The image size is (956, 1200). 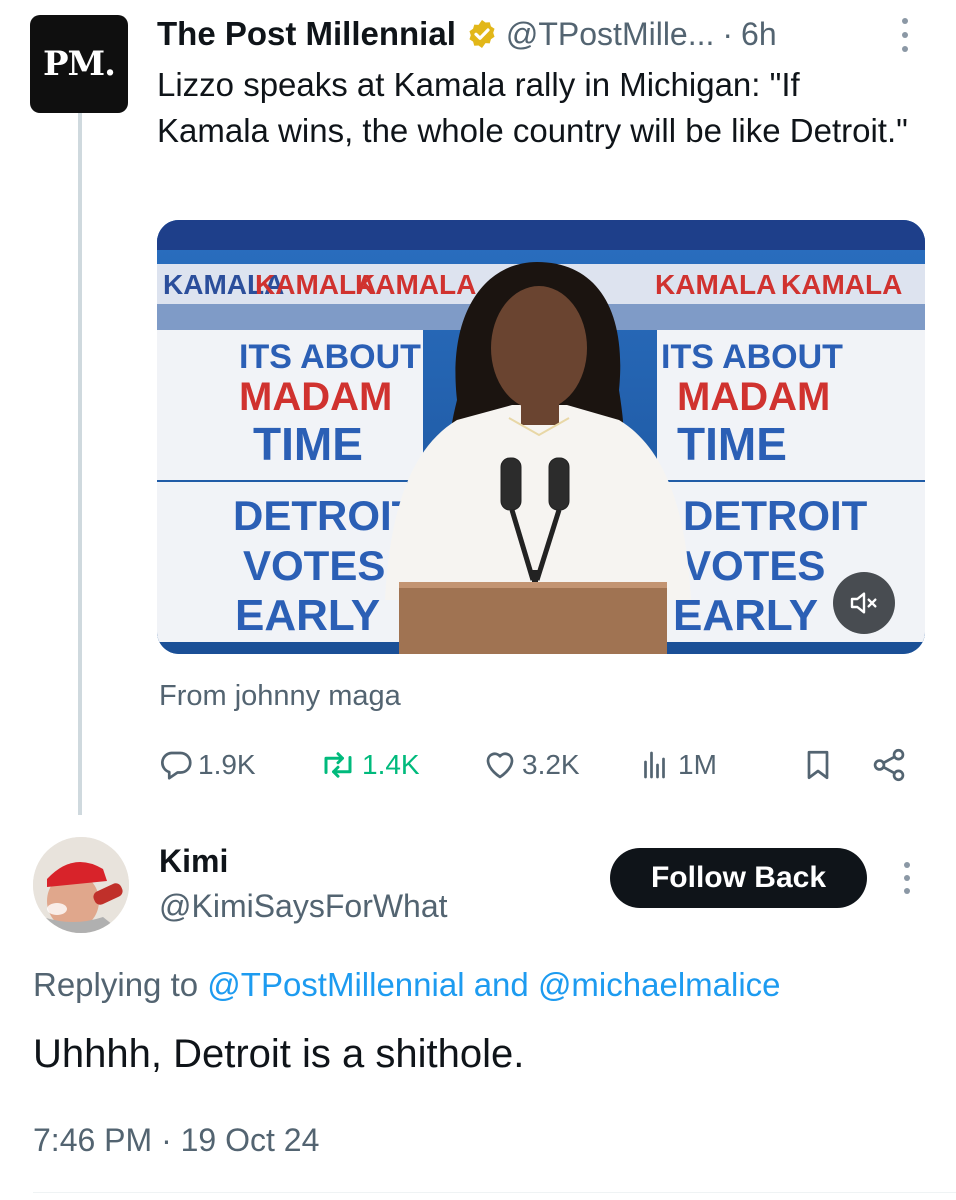 I want to click on avatar-photo, so click(x=81, y=885).